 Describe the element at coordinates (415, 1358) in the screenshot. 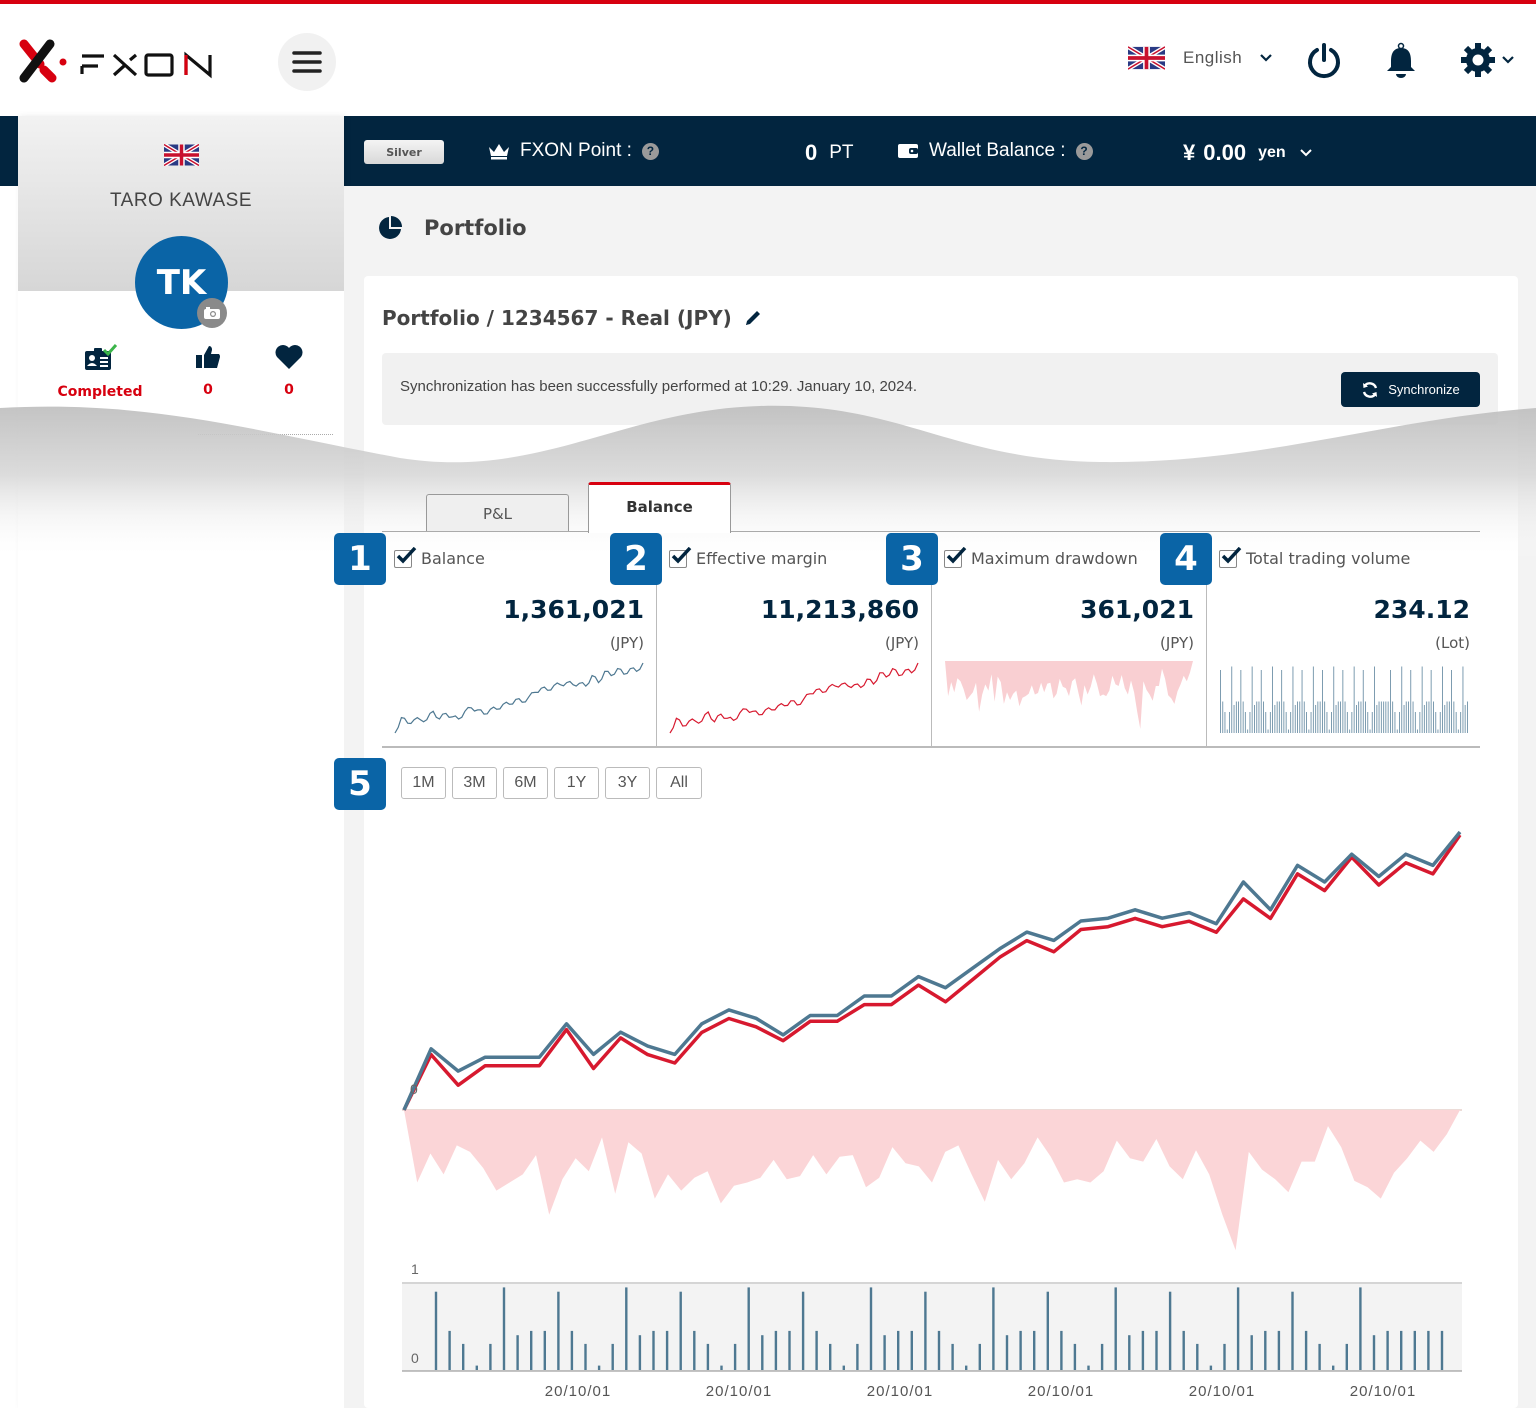

I see `y-tick-volume-0: 0` at that location.